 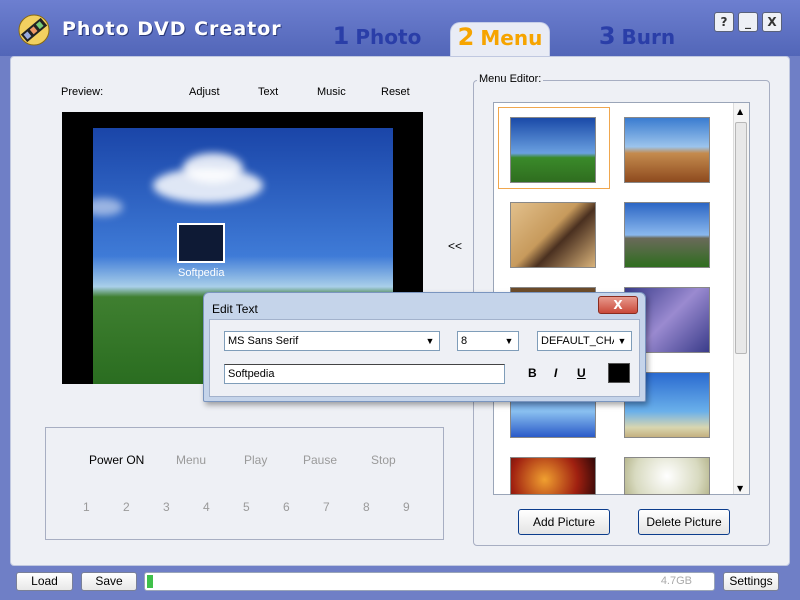 I want to click on scrollbar-thumb, so click(x=741, y=238).